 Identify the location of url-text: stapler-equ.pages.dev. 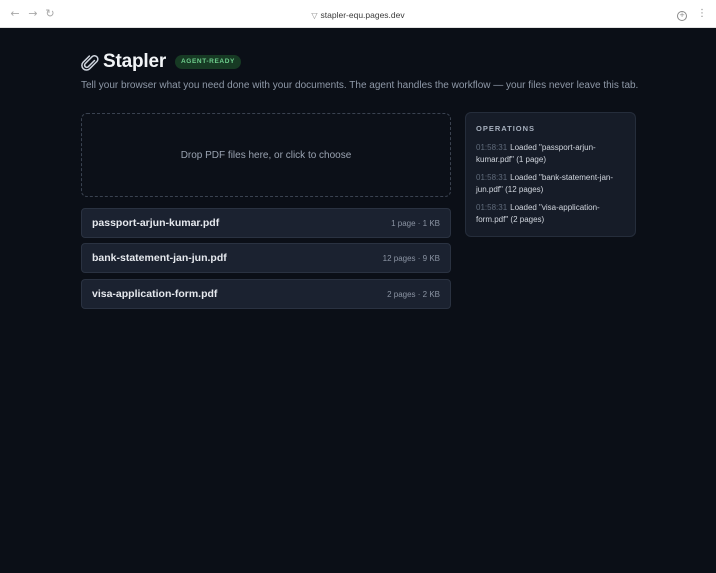
(362, 15).